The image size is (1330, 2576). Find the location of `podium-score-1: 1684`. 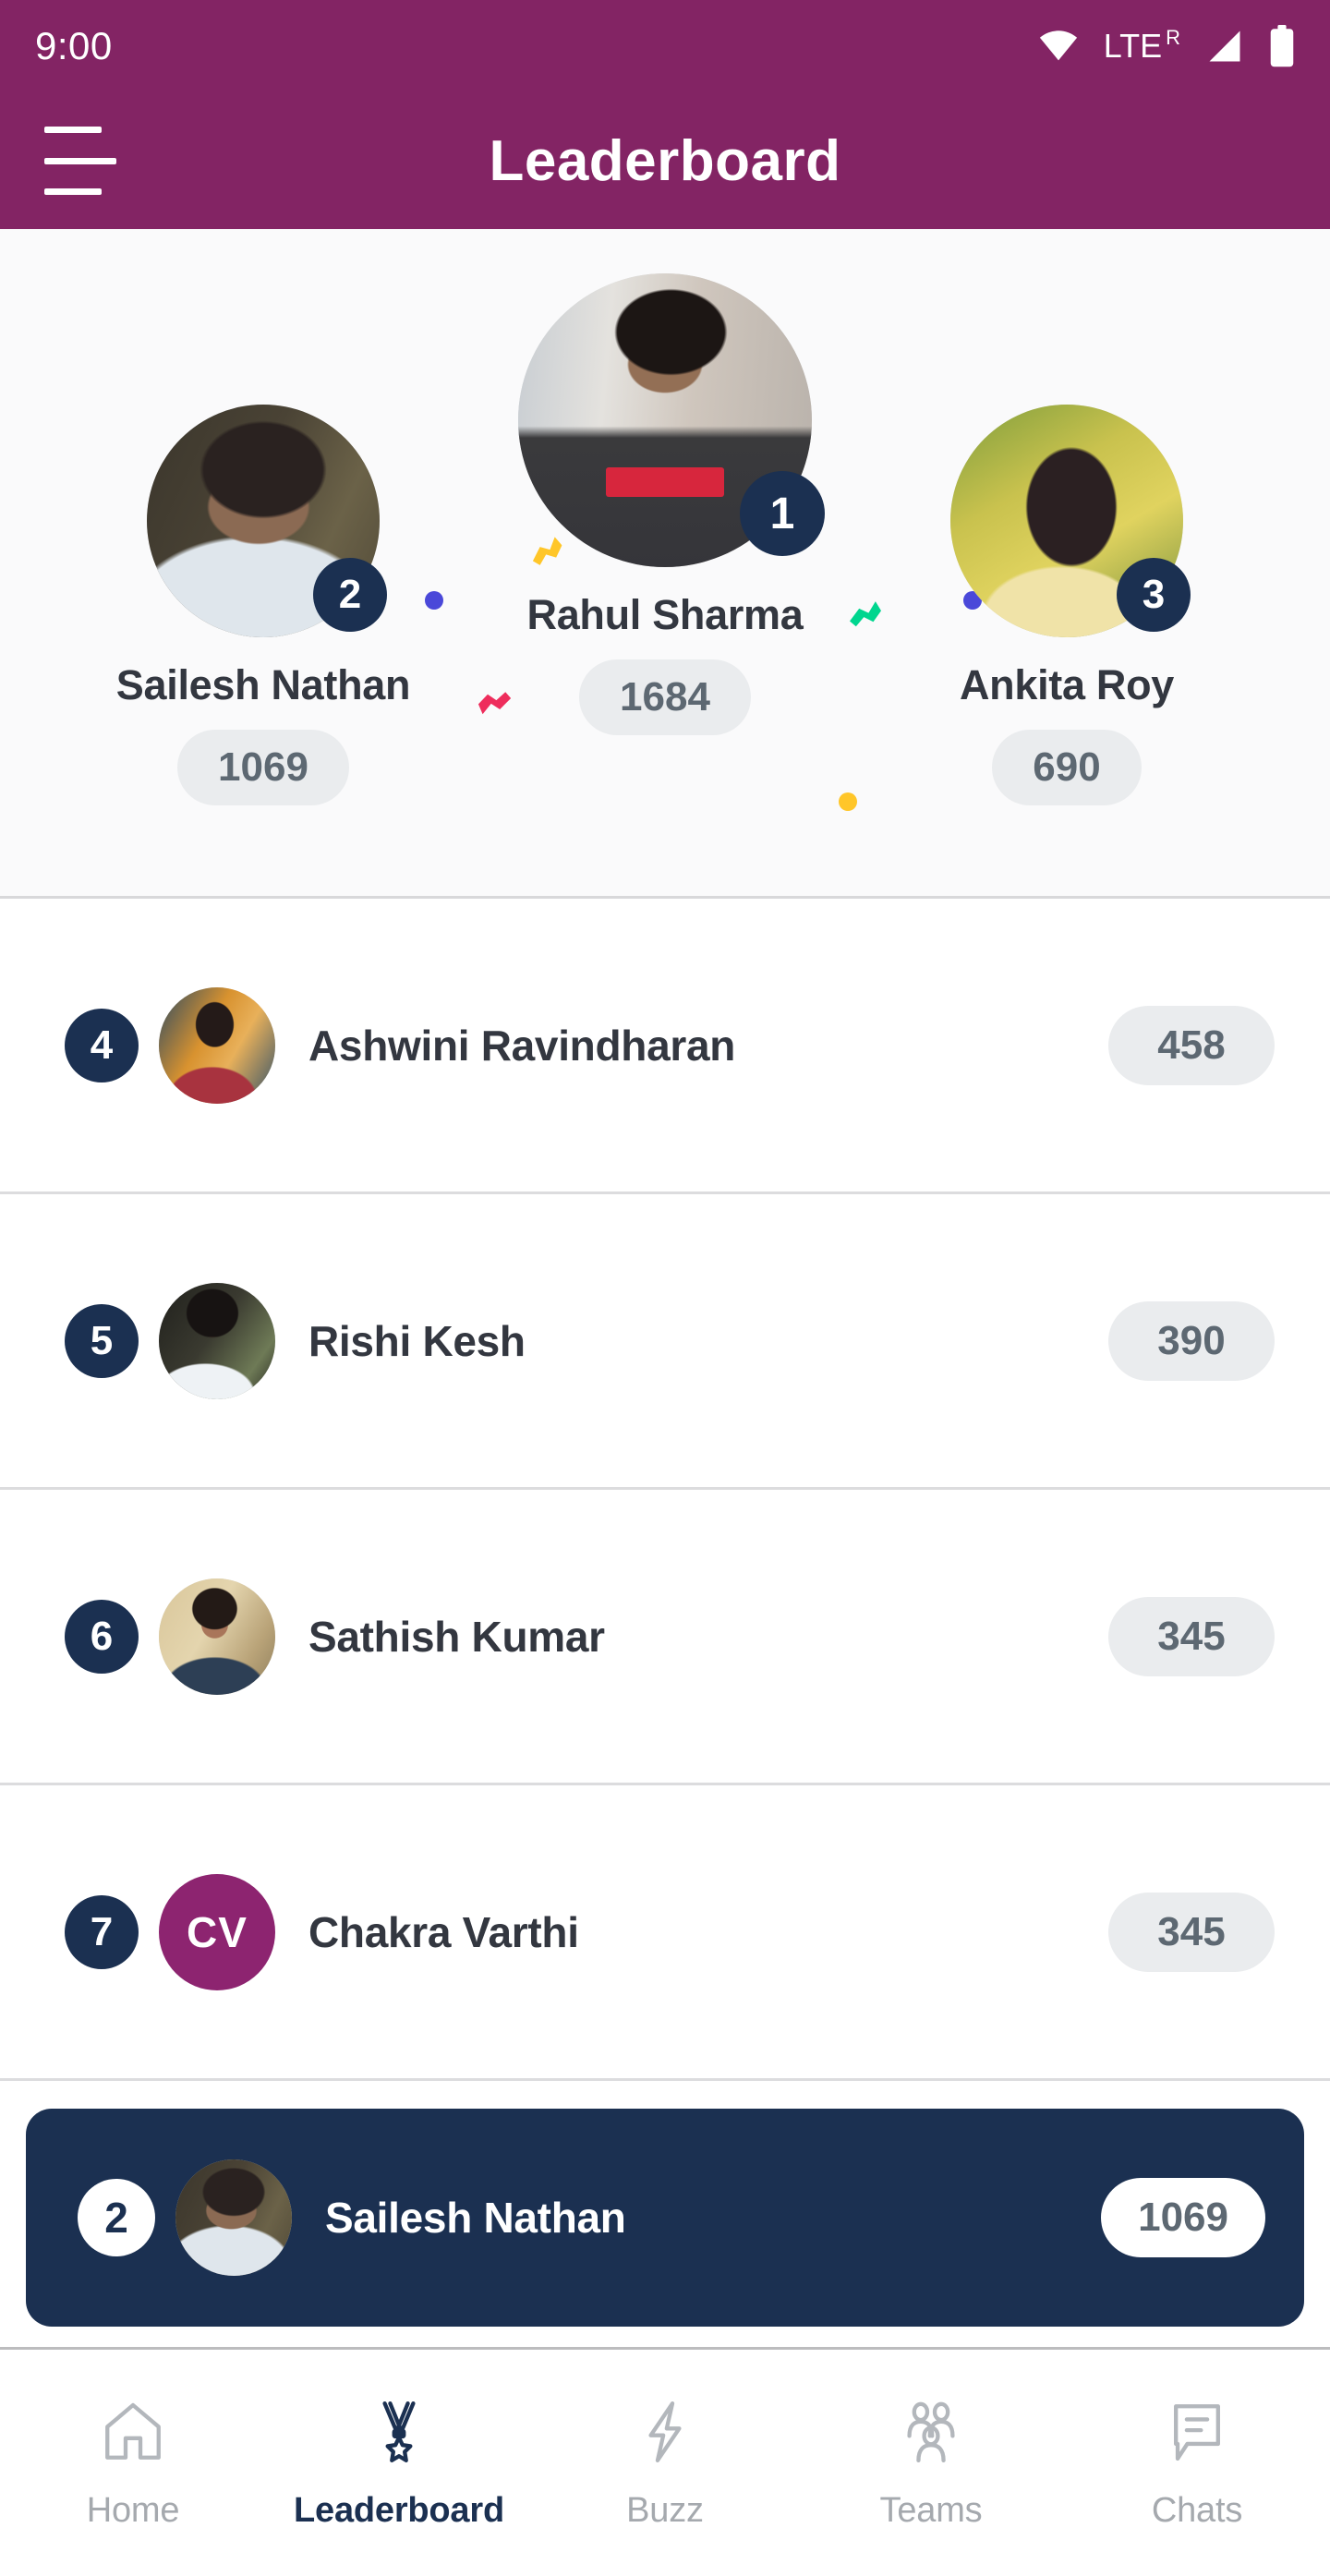

podium-score-1: 1684 is located at coordinates (665, 697).